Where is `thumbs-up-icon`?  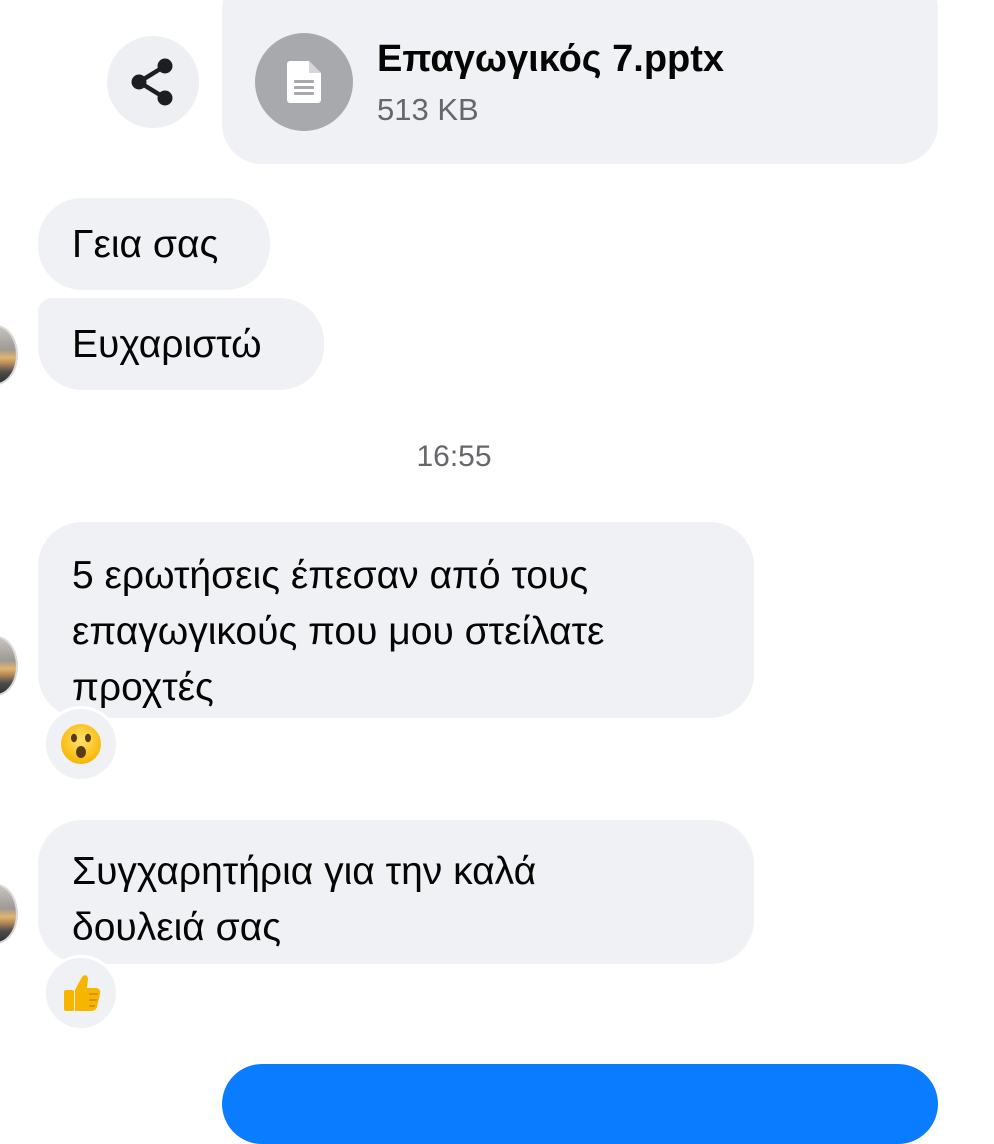 thumbs-up-icon is located at coordinates (82, 993).